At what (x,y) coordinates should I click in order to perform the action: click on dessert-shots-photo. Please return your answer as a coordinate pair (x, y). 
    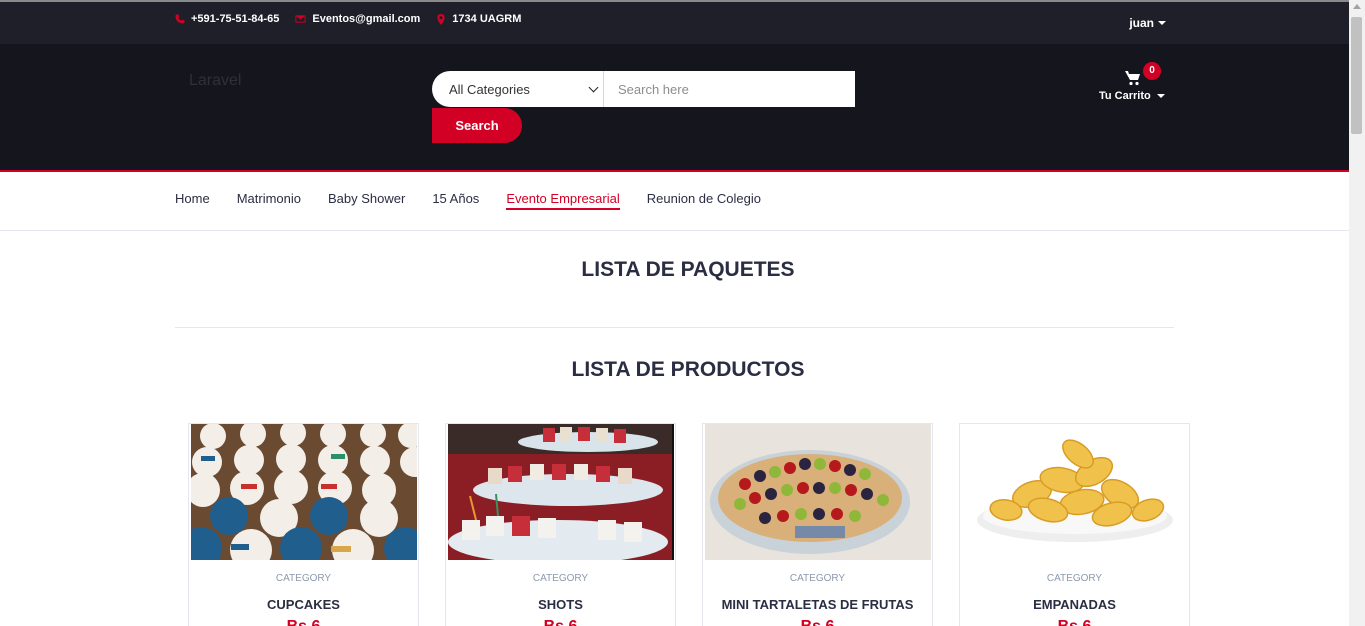
    Looking at the image, I should click on (560, 492).